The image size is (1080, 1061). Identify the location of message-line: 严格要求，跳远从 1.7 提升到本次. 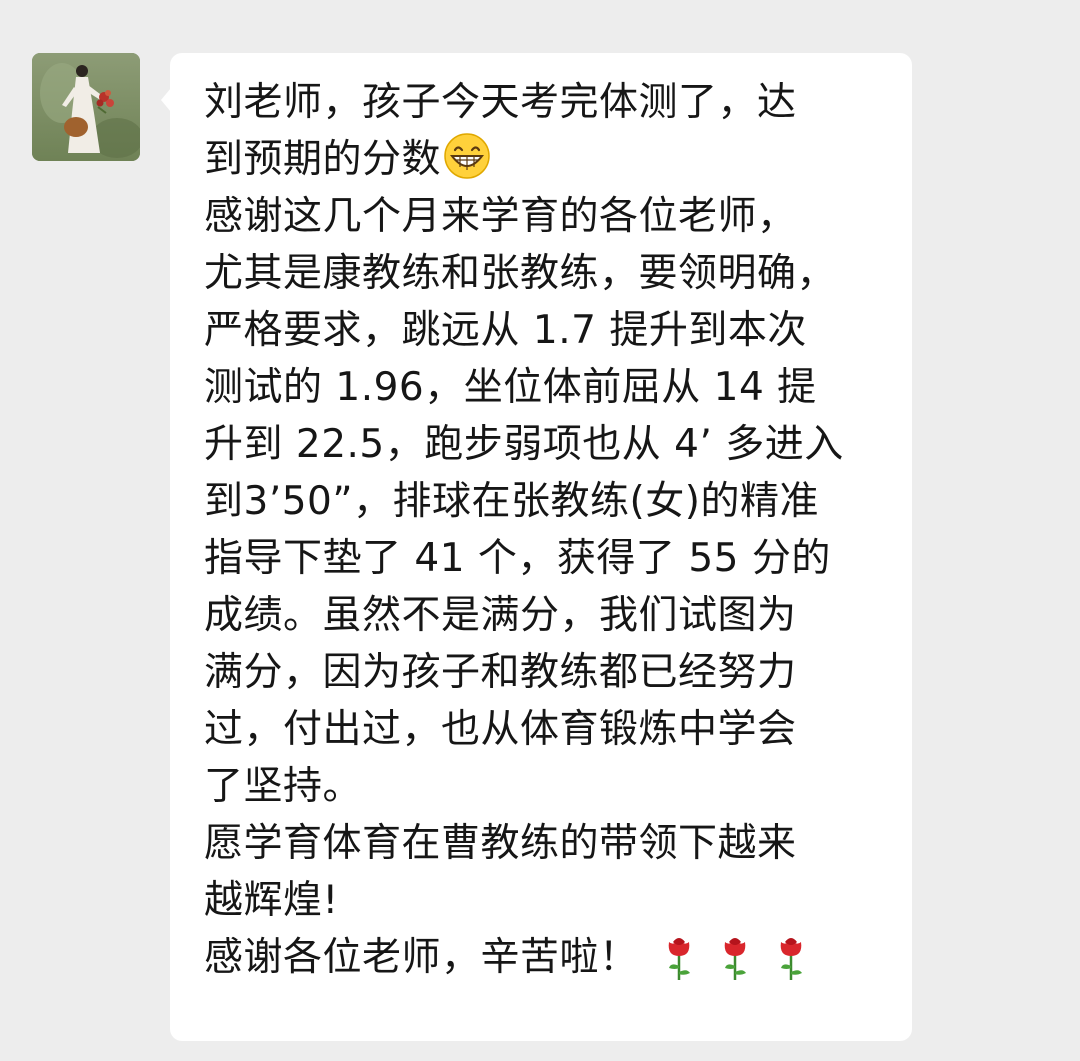
(505, 330).